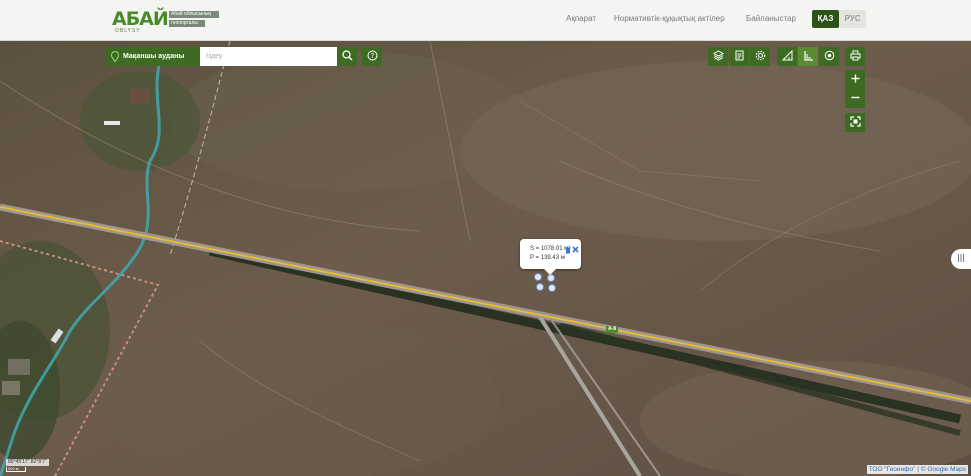 Image resolution: width=971 pixels, height=476 pixels. I want to click on settings-button, so click(760, 56).